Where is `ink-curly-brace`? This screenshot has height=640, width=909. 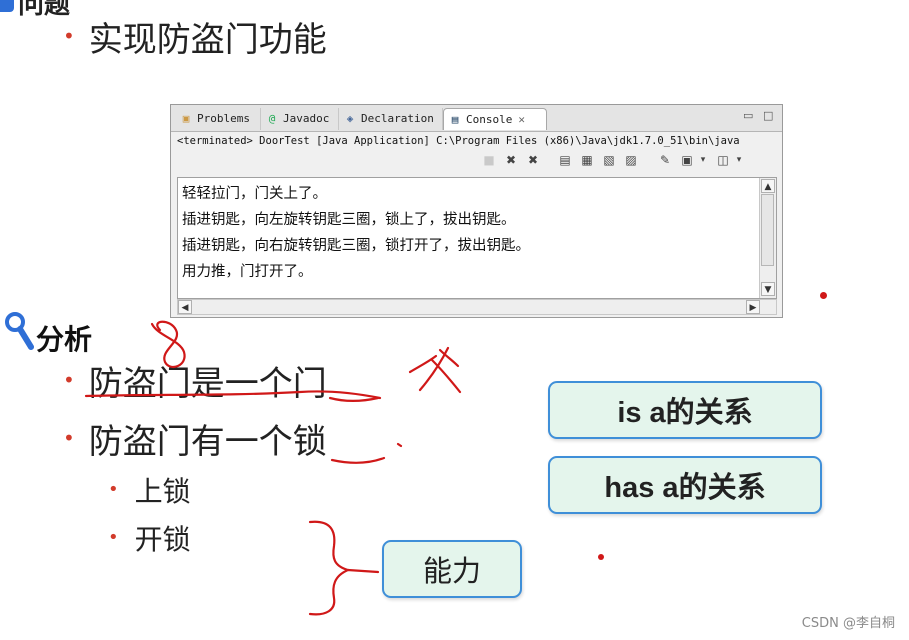 ink-curly-brace is located at coordinates (344, 568).